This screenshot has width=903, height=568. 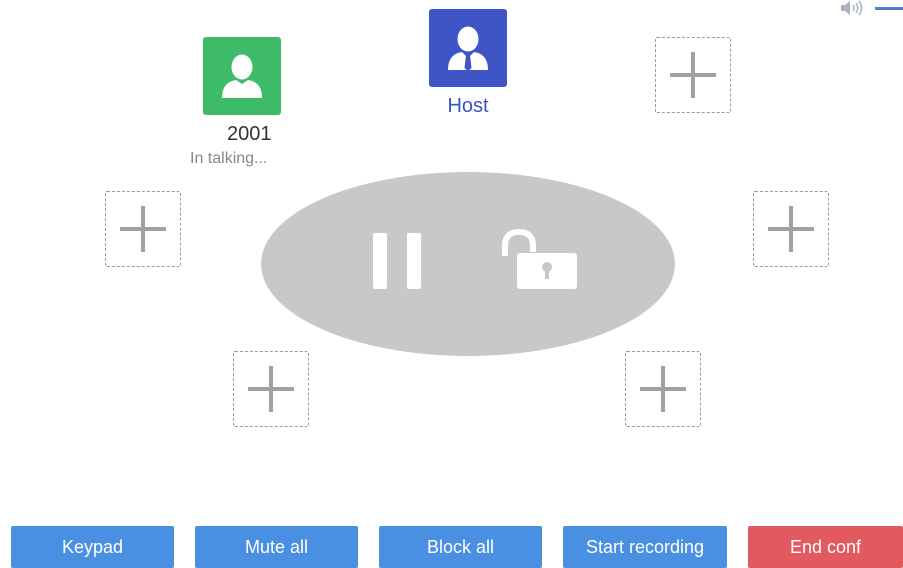 I want to click on user-tie-icon, so click(x=468, y=48).